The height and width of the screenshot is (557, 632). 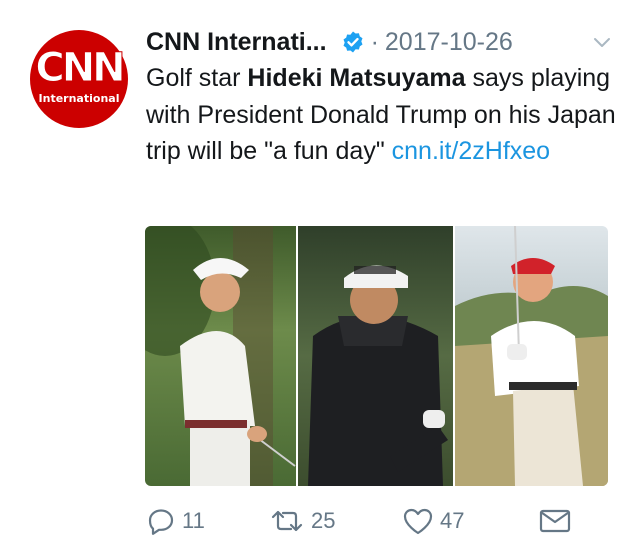 I want to click on chevron-down-icon, so click(x=602, y=42).